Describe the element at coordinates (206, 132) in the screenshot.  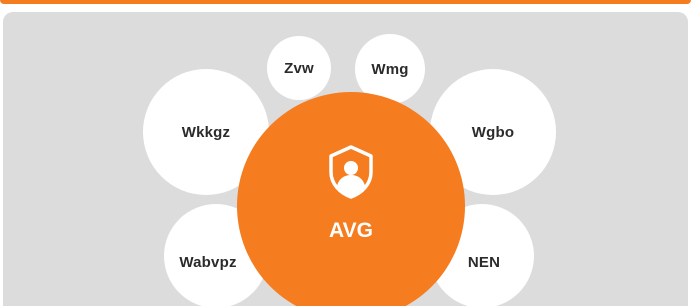
I see `node-wkkgz-label: Wkkgz` at that location.